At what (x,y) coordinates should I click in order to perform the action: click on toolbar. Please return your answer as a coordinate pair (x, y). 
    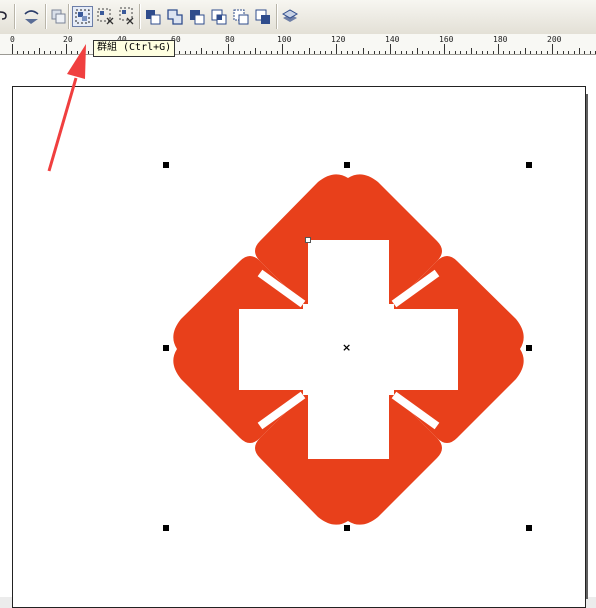
    Looking at the image, I should click on (298, 17).